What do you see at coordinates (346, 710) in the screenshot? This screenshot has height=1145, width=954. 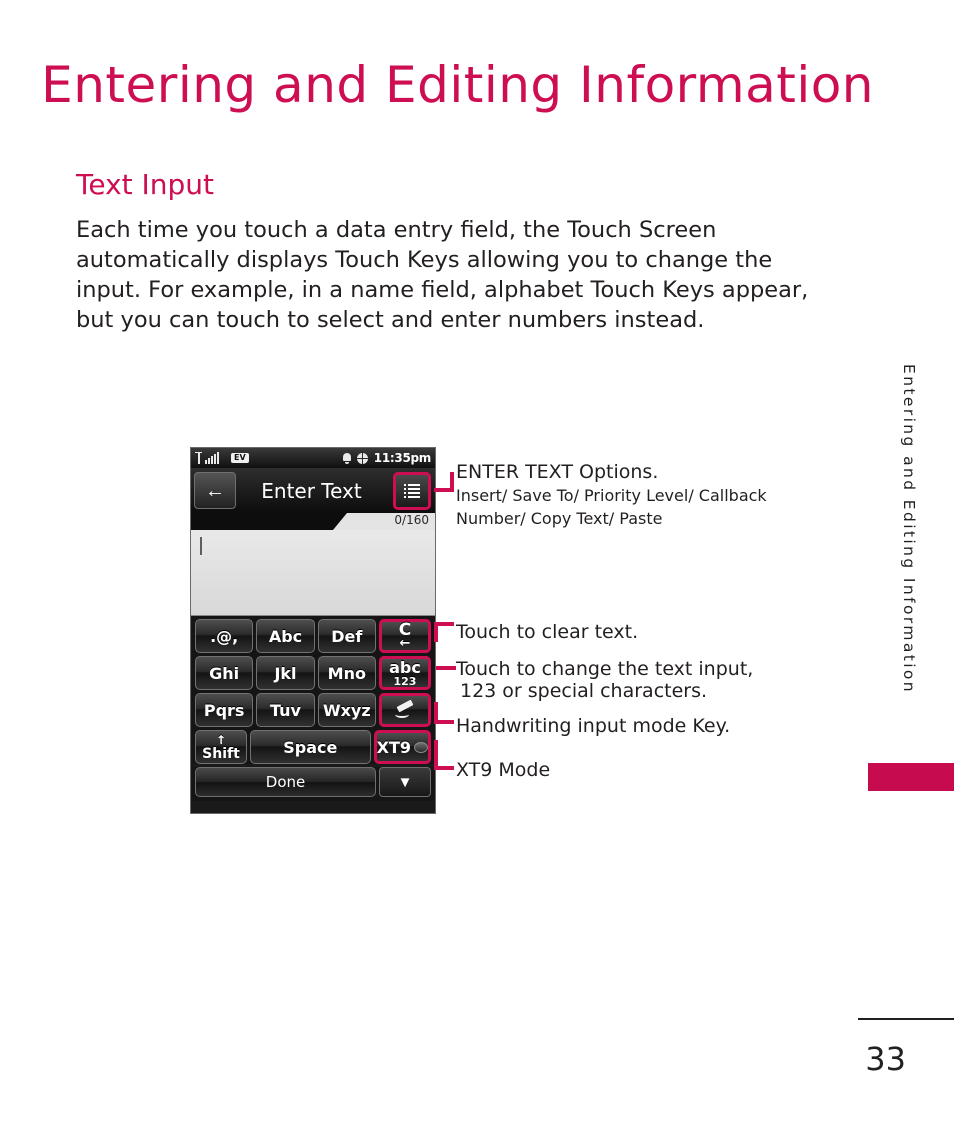 I see `key-wxyz: Wxyz` at bounding box center [346, 710].